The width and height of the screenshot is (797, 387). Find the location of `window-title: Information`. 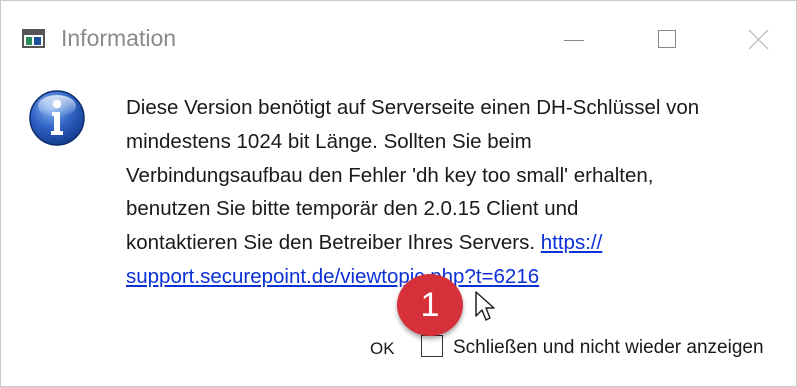

window-title: Information is located at coordinates (119, 38).